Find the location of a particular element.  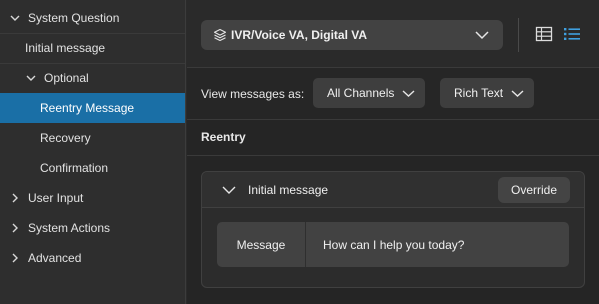

message-value: How can I help you today? is located at coordinates (394, 244).